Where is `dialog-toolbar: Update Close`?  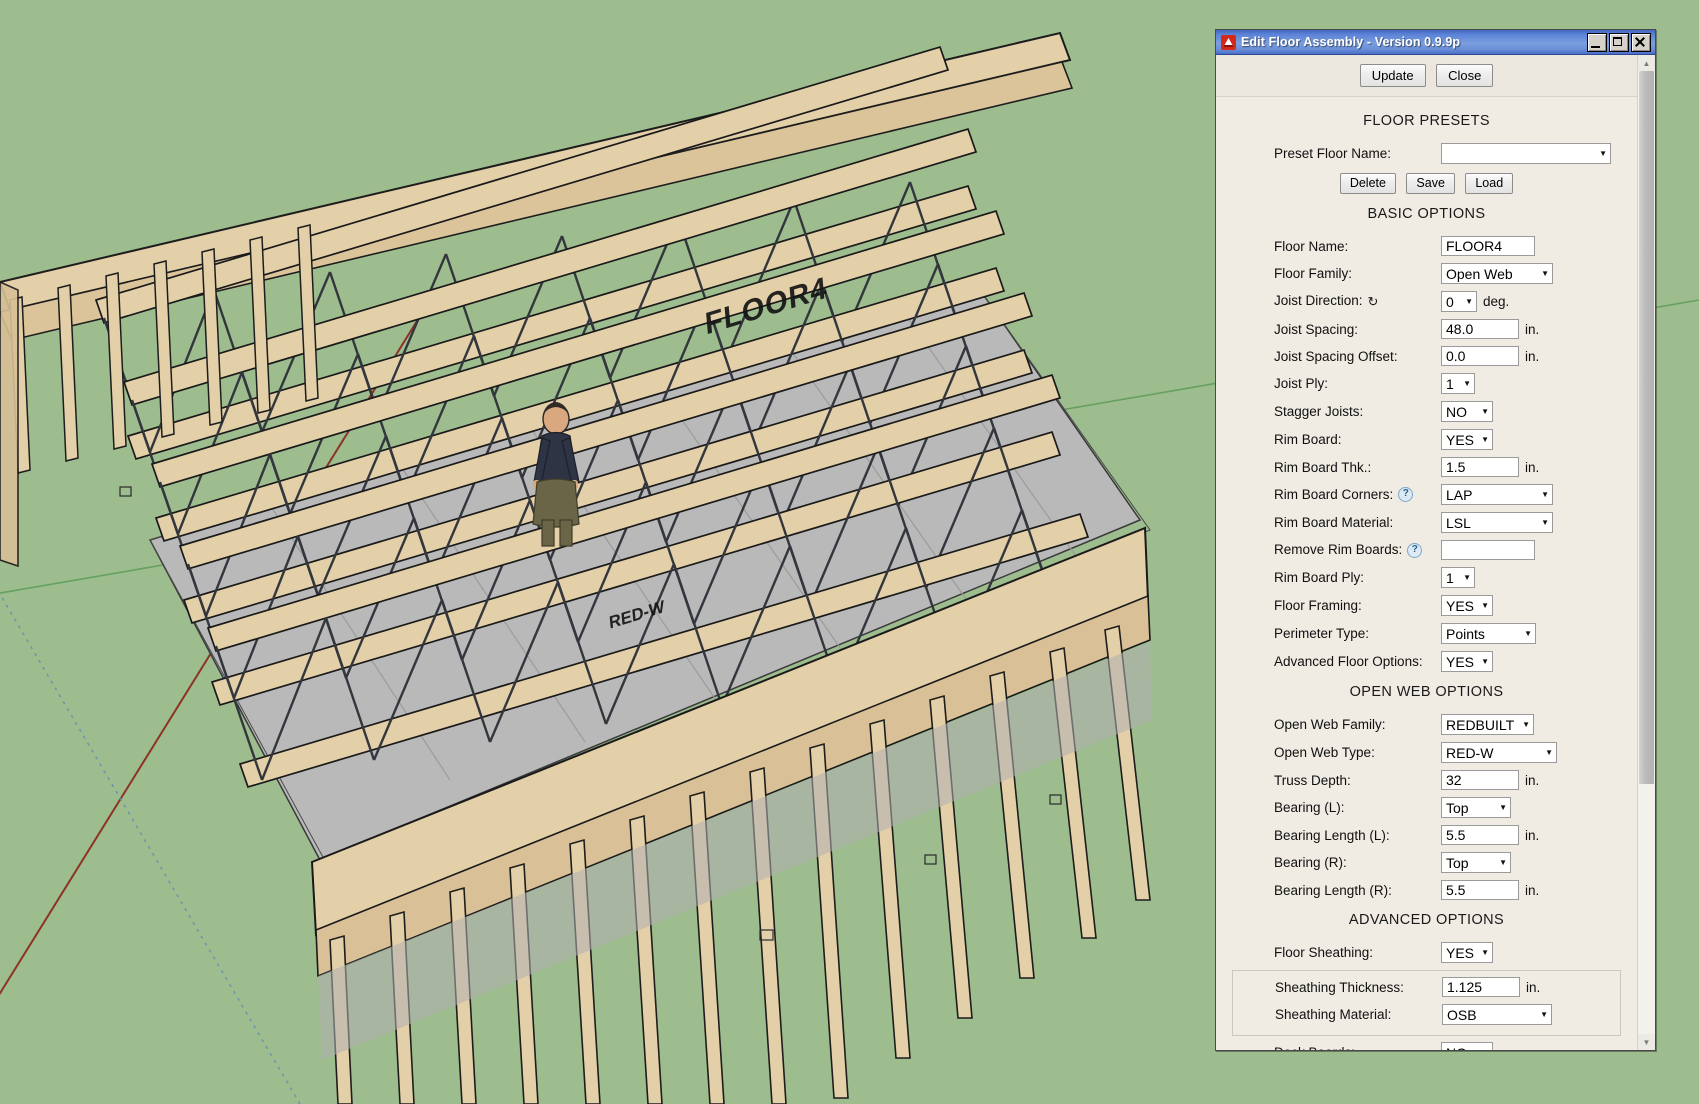 dialog-toolbar: Update Close is located at coordinates (1426, 76).